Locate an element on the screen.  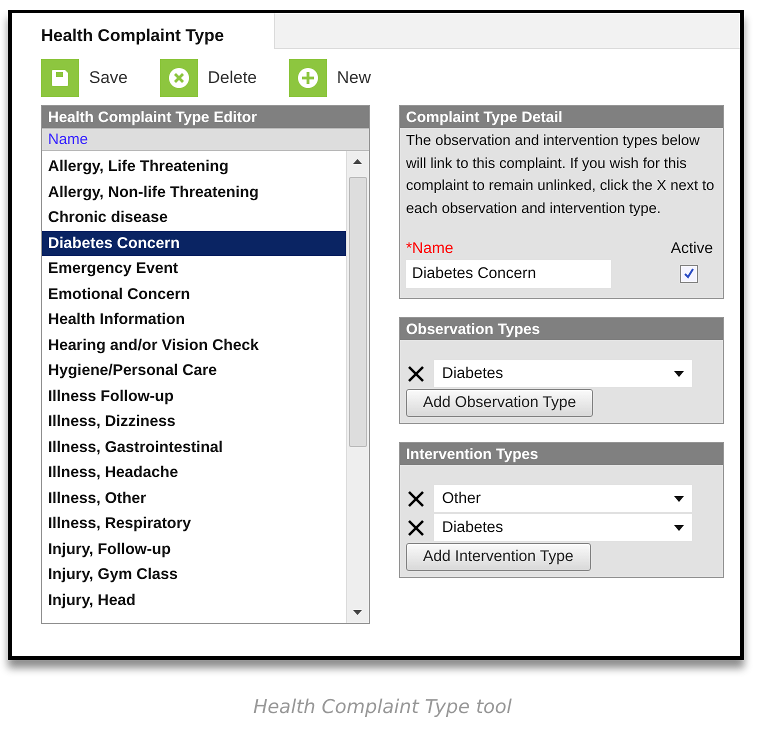
type-dropdown: Other is located at coordinates (563, 498).